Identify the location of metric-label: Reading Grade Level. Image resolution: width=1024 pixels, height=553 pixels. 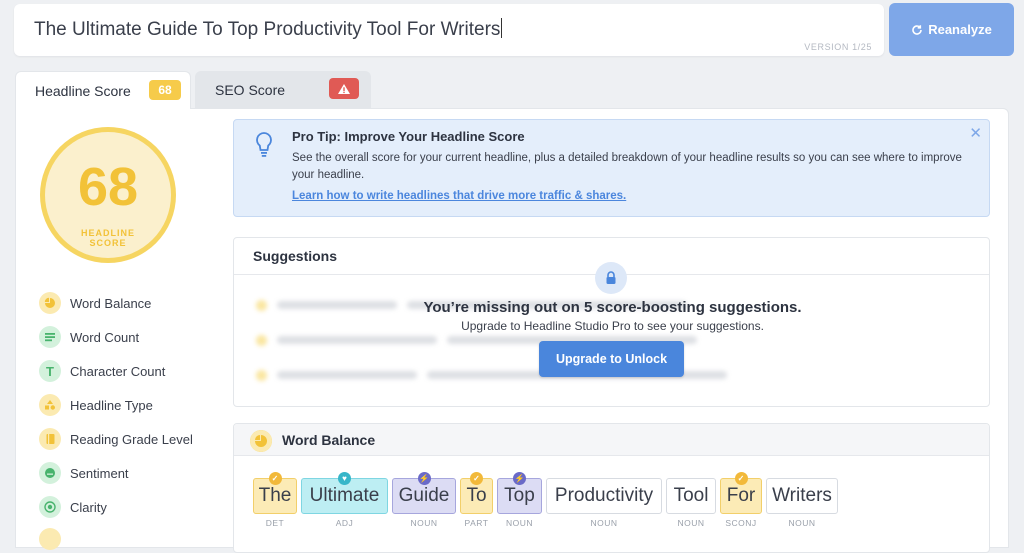
(131, 439).